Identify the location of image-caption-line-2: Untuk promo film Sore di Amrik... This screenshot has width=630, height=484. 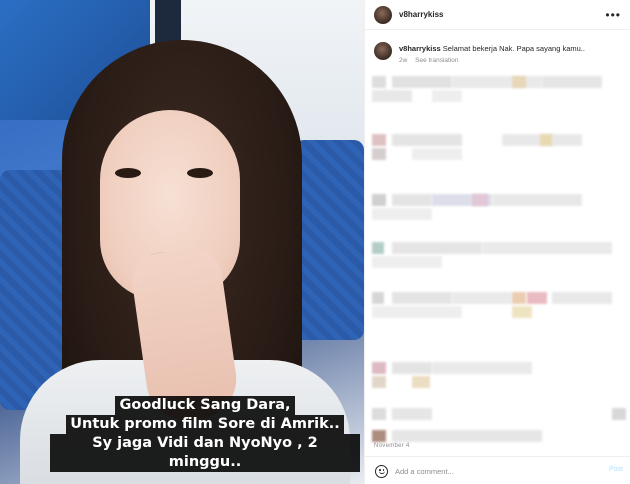
(205, 424).